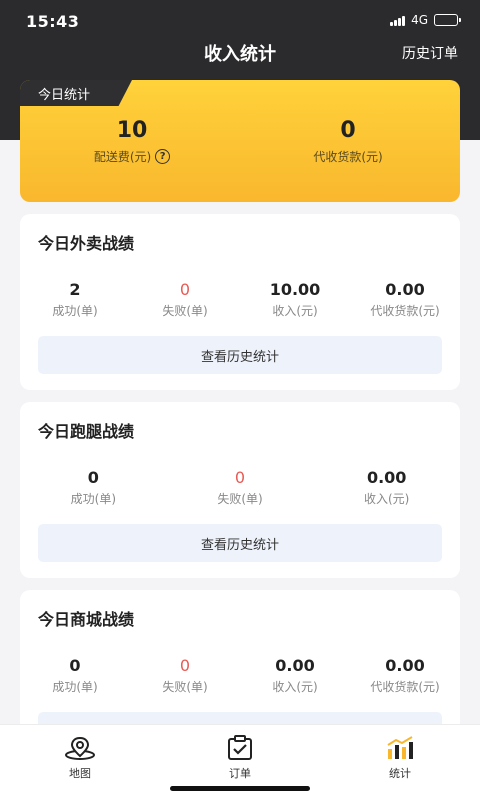  What do you see at coordinates (86, 431) in the screenshot?
I see `card-title: 今日跑腿战绩` at bounding box center [86, 431].